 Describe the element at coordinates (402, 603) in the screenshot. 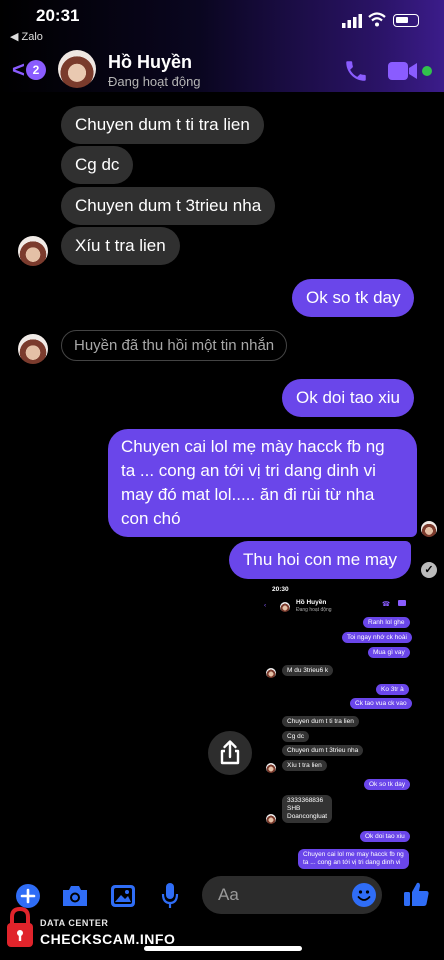

I see `mini-video-icon` at that location.